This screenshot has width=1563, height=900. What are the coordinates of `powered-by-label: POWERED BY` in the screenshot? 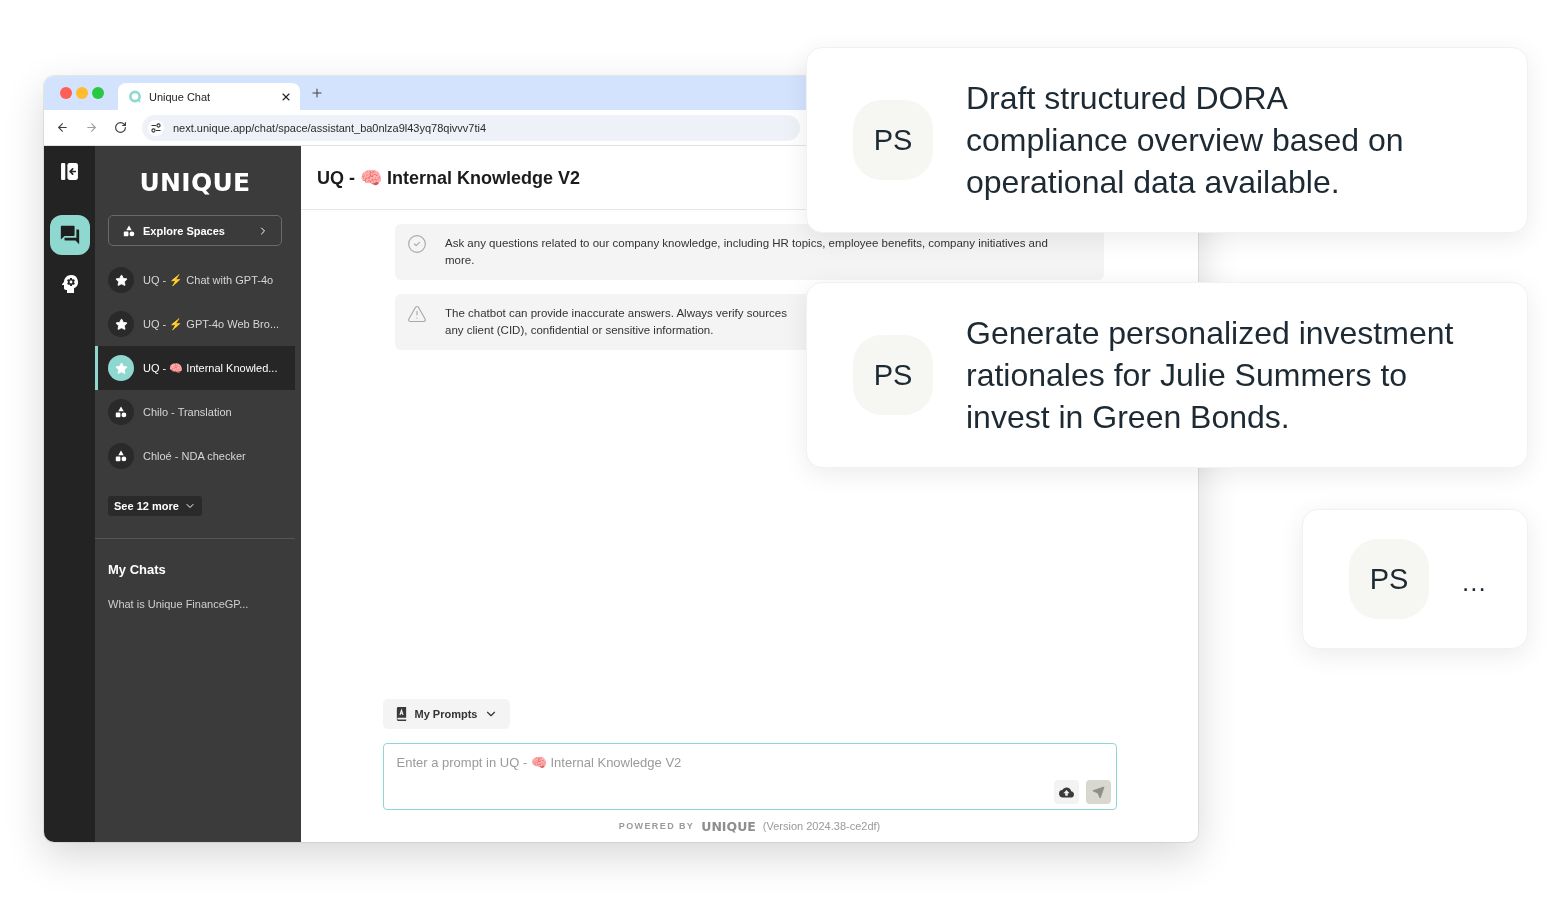 It's located at (656, 826).